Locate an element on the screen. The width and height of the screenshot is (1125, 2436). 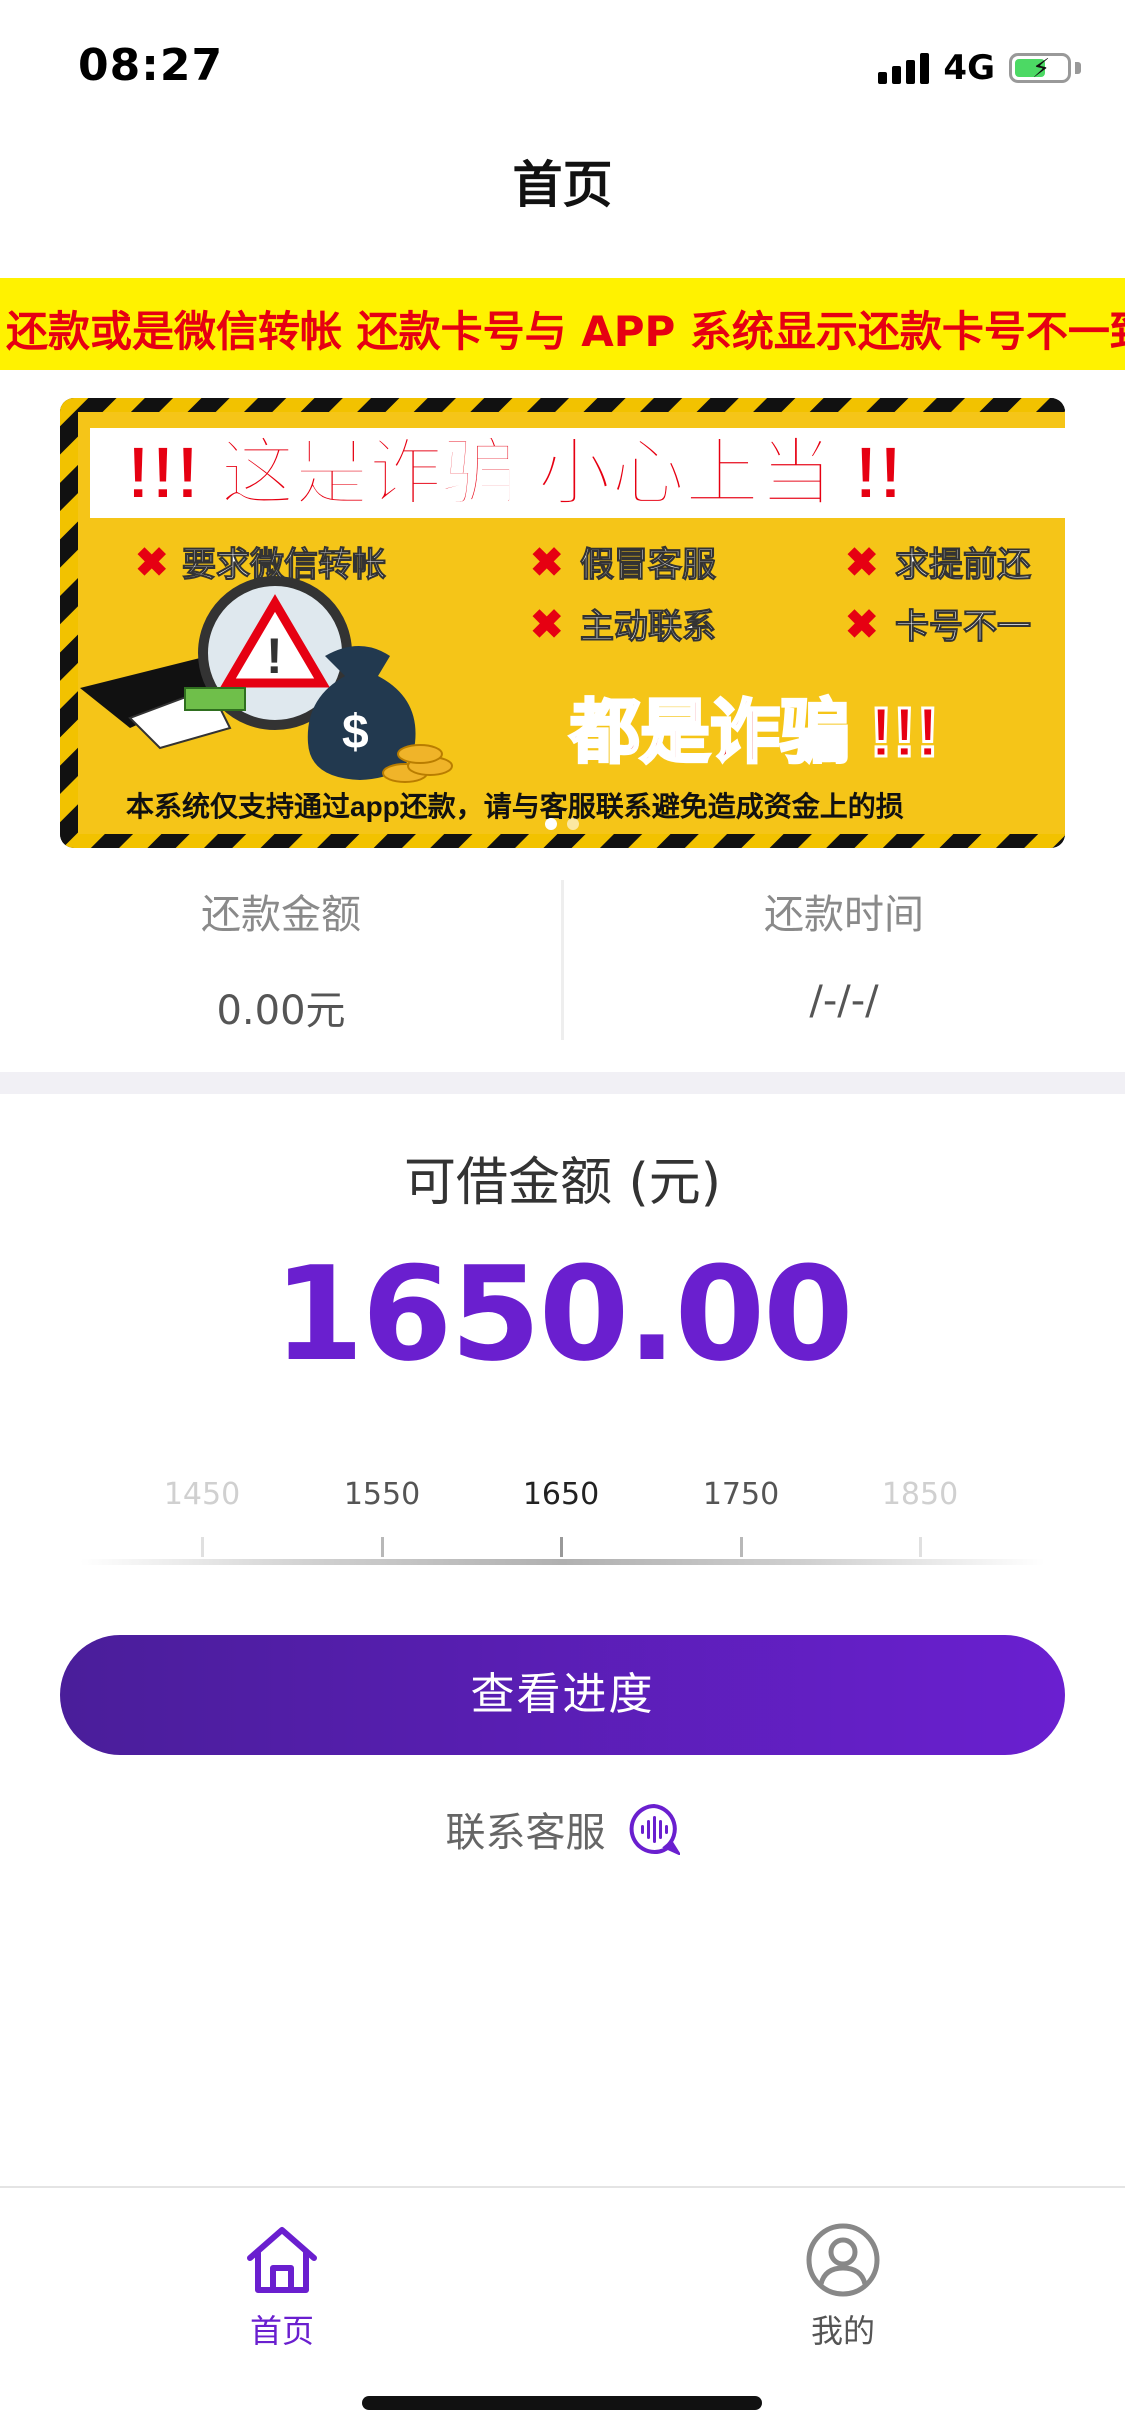
repay-time: 还款时间 /-/-/ is located at coordinates (844, 947).